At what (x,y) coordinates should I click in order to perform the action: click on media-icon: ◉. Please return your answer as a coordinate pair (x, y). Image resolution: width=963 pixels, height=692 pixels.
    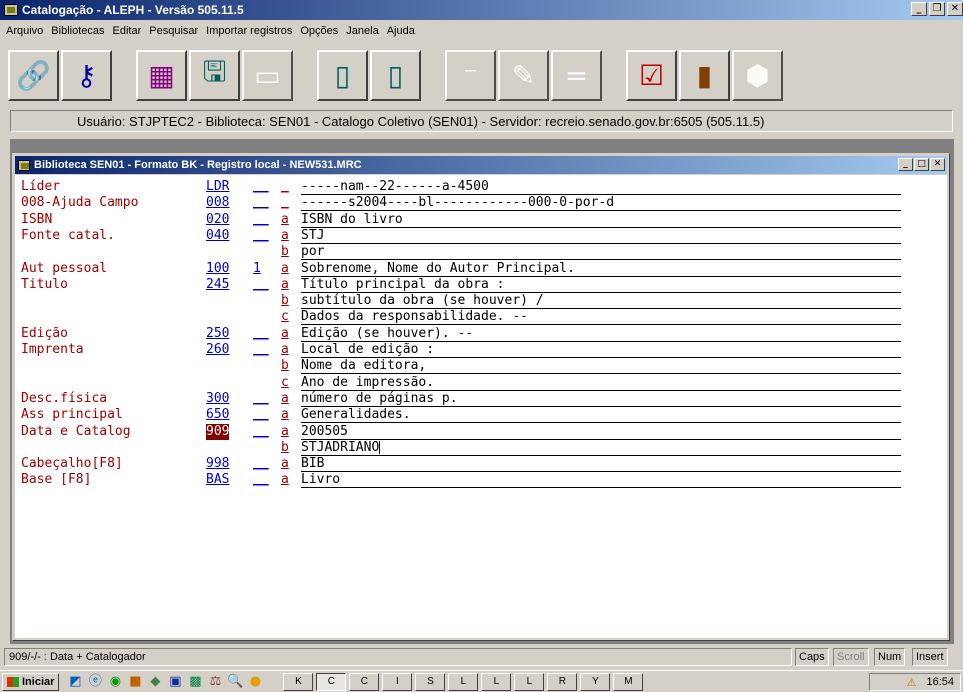
    Looking at the image, I should click on (115, 682).